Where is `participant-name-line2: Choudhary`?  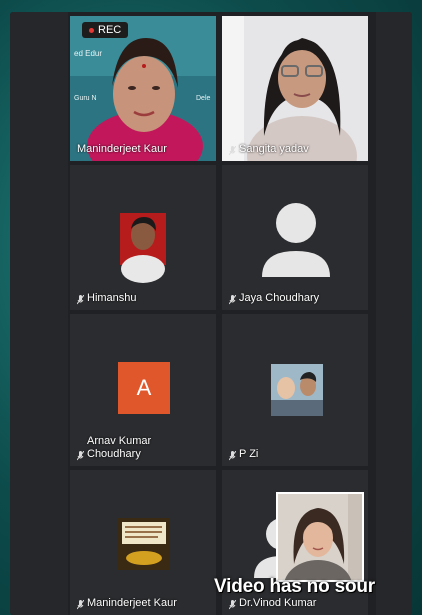
participant-name-line2: Choudhary is located at coordinates (114, 454).